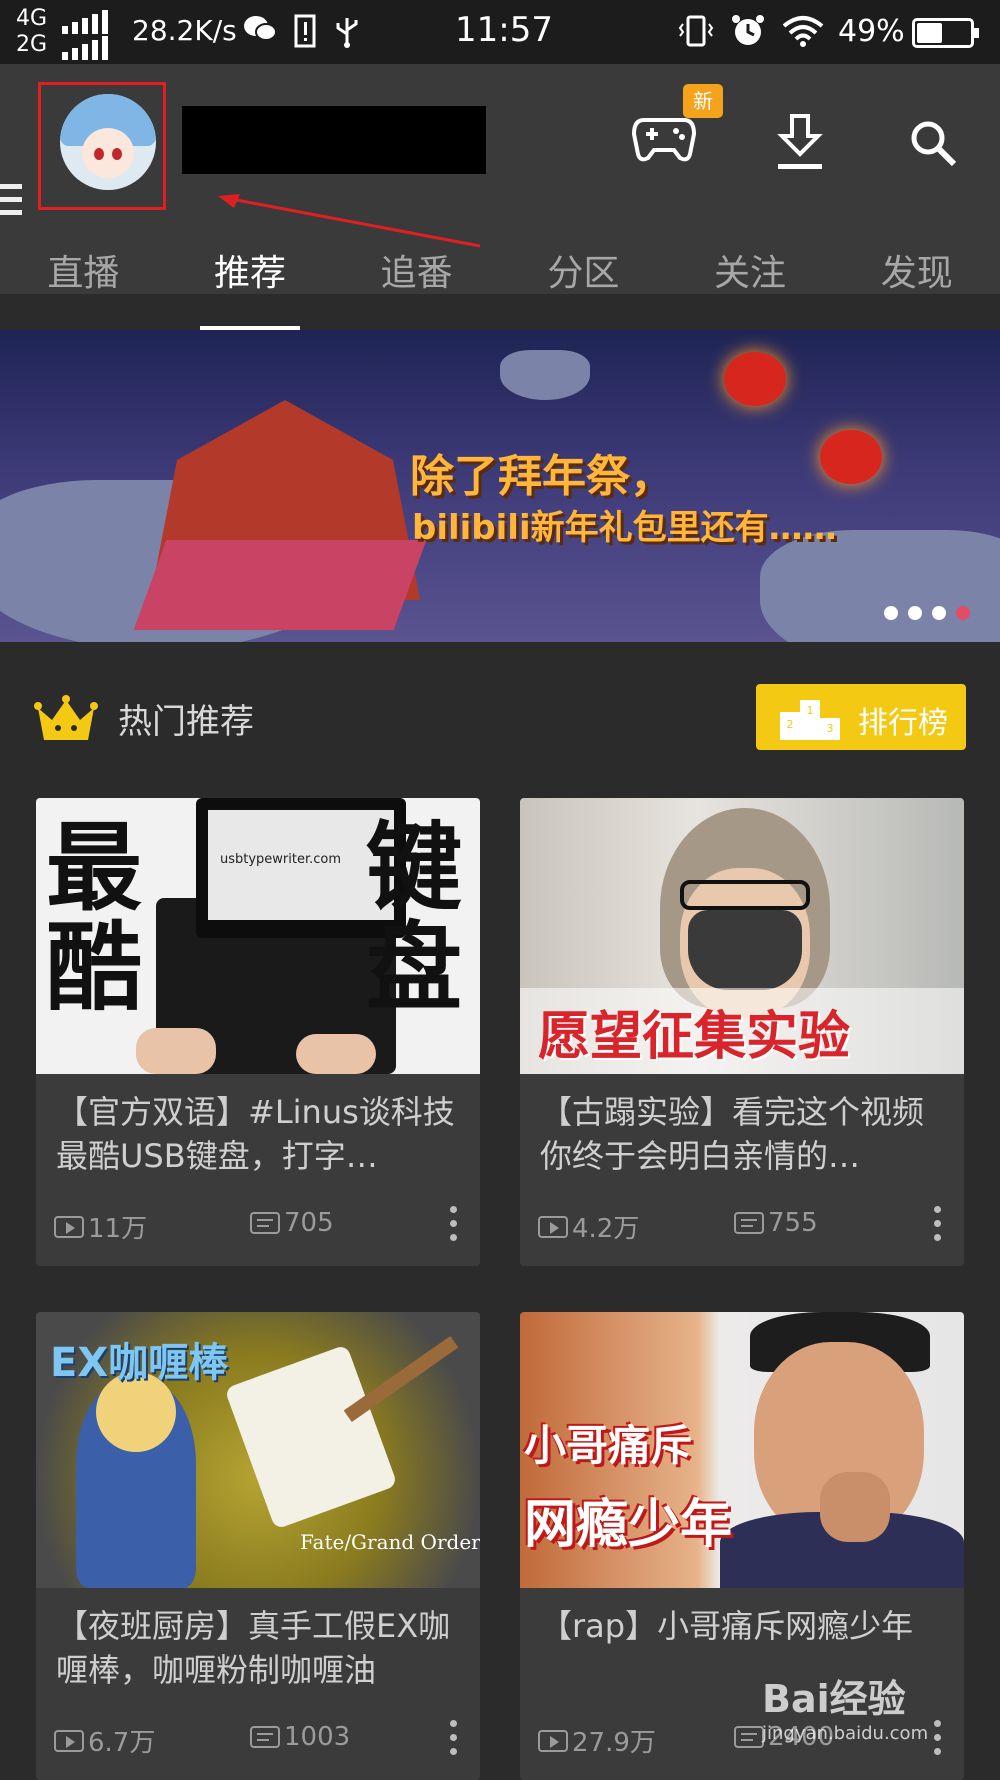 The width and height of the screenshot is (1000, 1780). What do you see at coordinates (903, 723) in the screenshot?
I see `ranking-label: 排行榜` at bounding box center [903, 723].